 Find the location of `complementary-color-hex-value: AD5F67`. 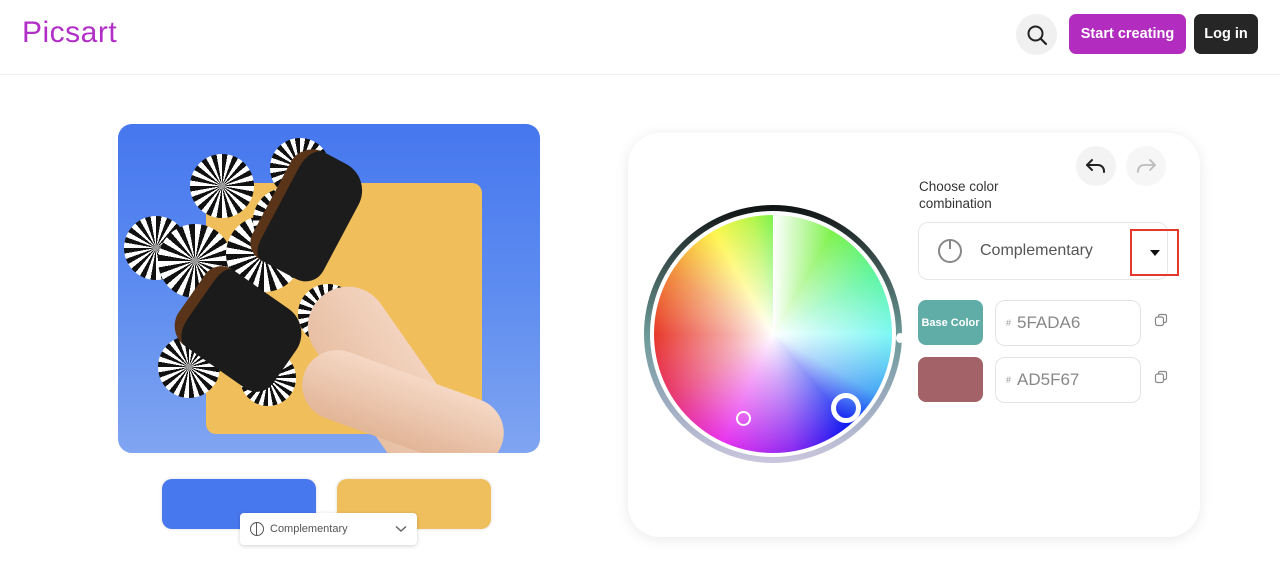

complementary-color-hex-value: AD5F67 is located at coordinates (1048, 379).